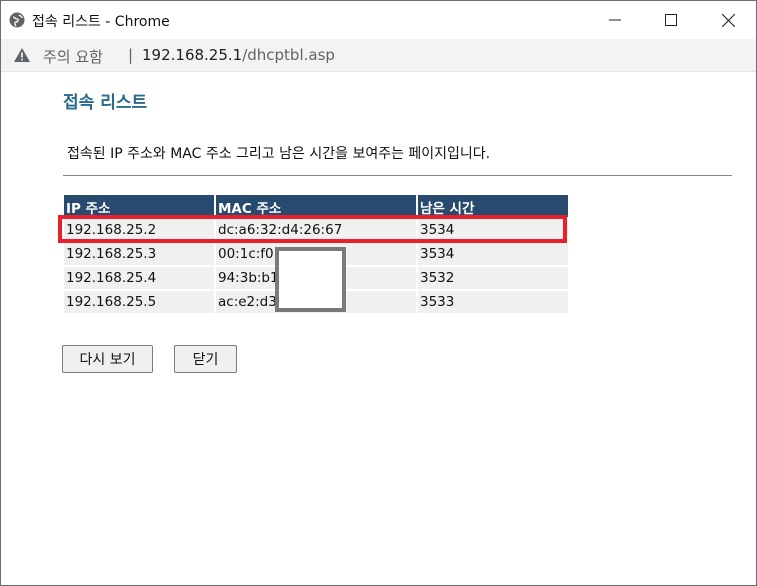 The width and height of the screenshot is (757, 586). Describe the element at coordinates (288, 55) in the screenshot. I see `url-path: /dhcptbl.asp` at that location.